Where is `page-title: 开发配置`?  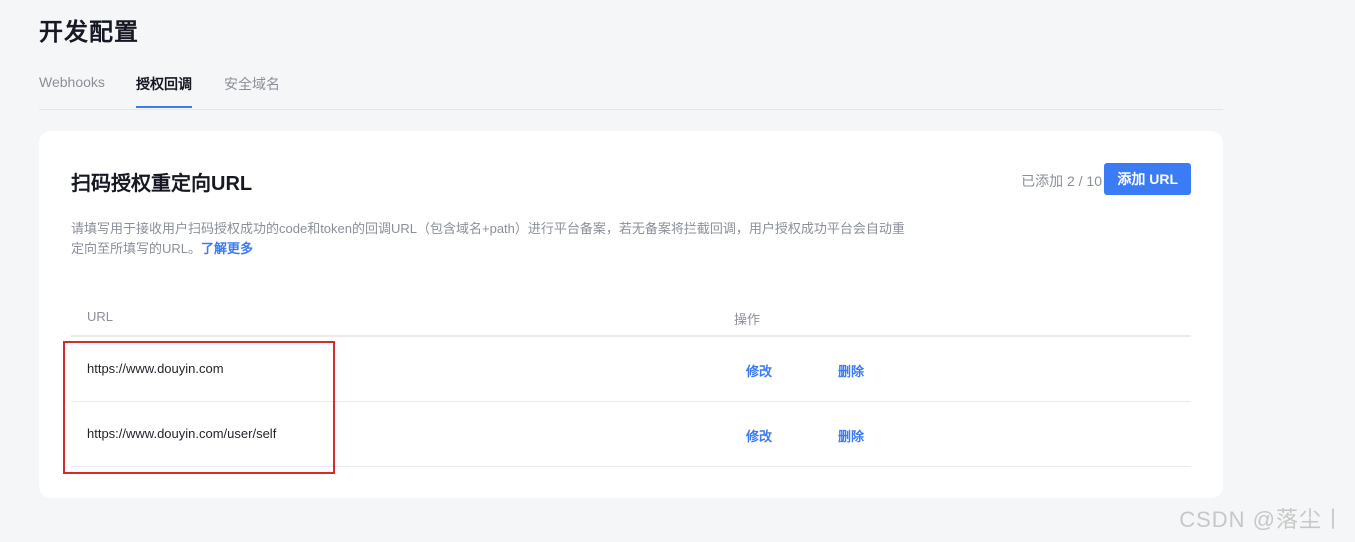 page-title: 开发配置 is located at coordinates (89, 32).